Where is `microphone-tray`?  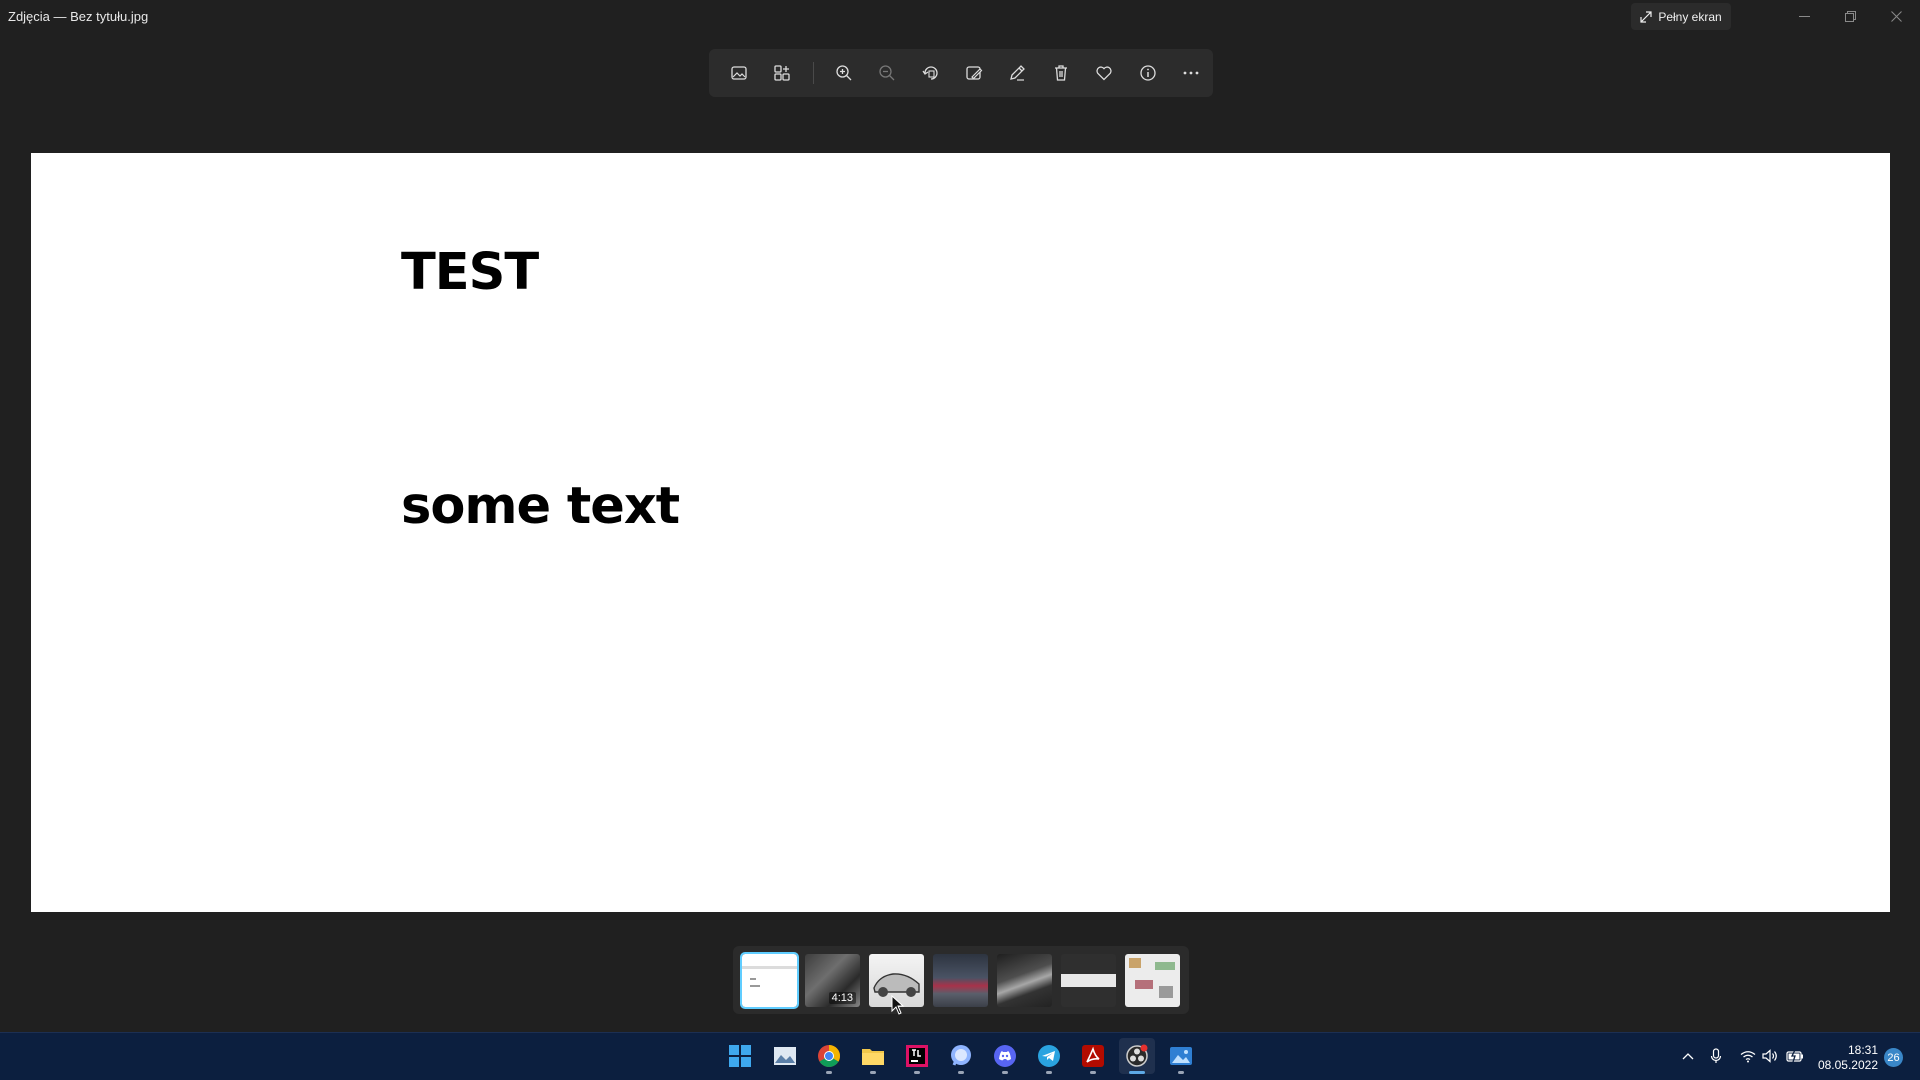 microphone-tray is located at coordinates (1716, 1056).